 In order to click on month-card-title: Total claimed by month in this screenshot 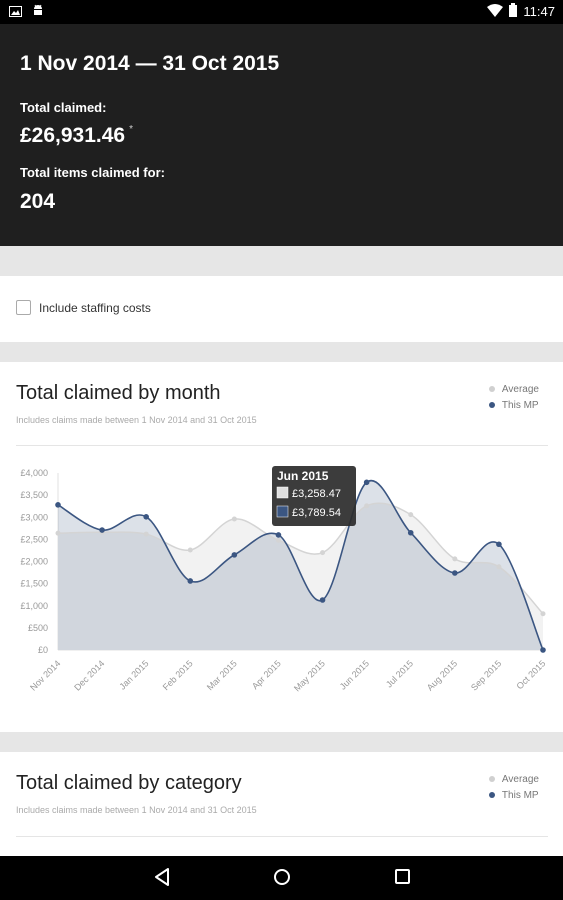, I will do `click(118, 393)`.